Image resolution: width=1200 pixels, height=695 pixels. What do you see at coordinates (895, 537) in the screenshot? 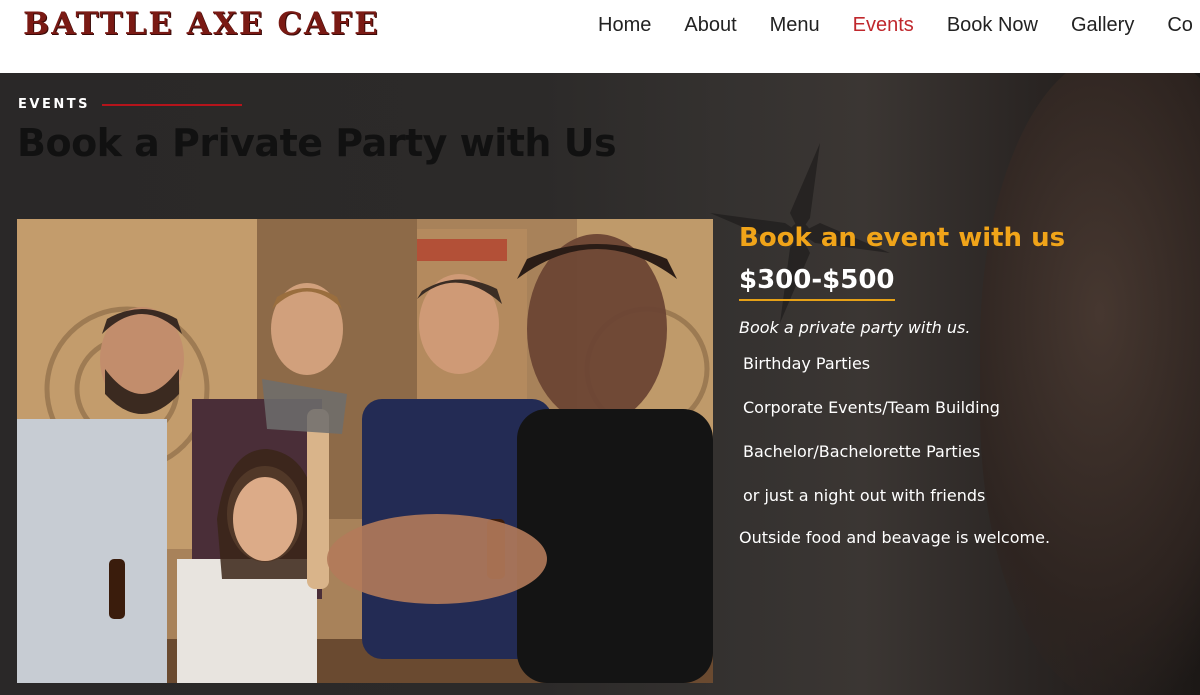
I see `food-policy-note: Outside food and beavage is welcome.` at bounding box center [895, 537].